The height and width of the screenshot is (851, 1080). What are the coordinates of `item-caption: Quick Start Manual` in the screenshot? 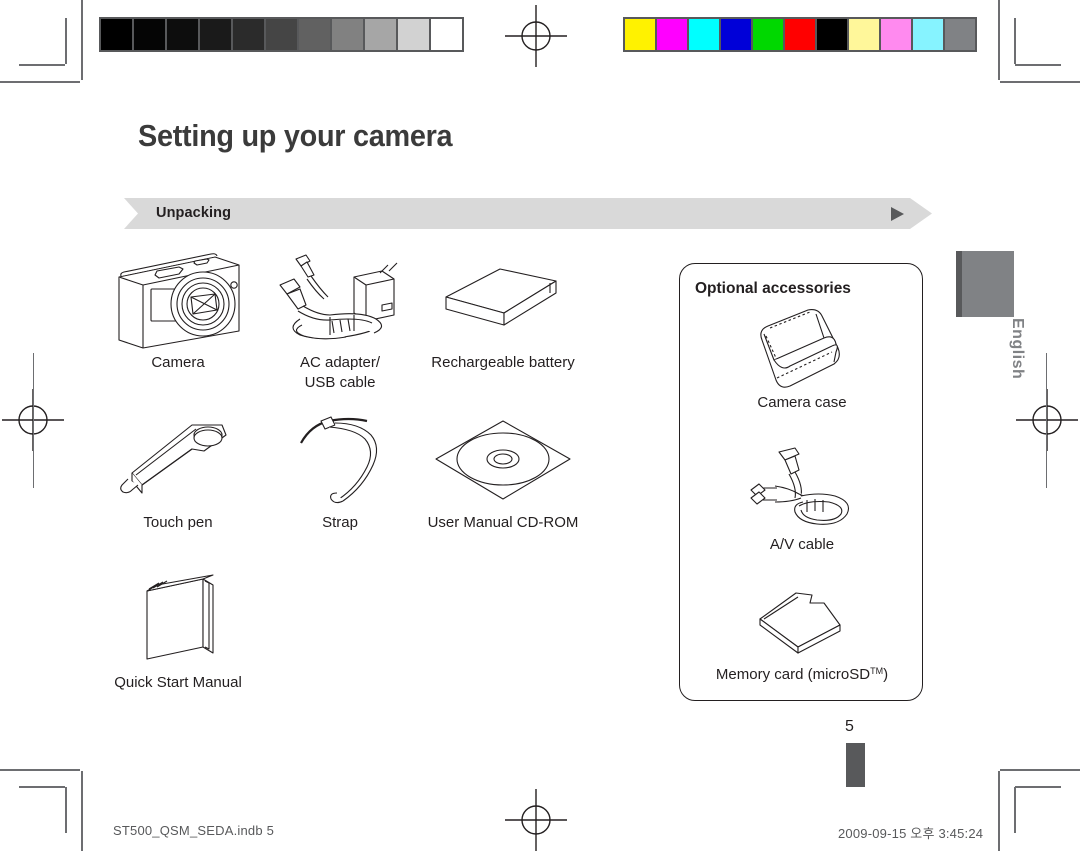 It's located at (178, 682).